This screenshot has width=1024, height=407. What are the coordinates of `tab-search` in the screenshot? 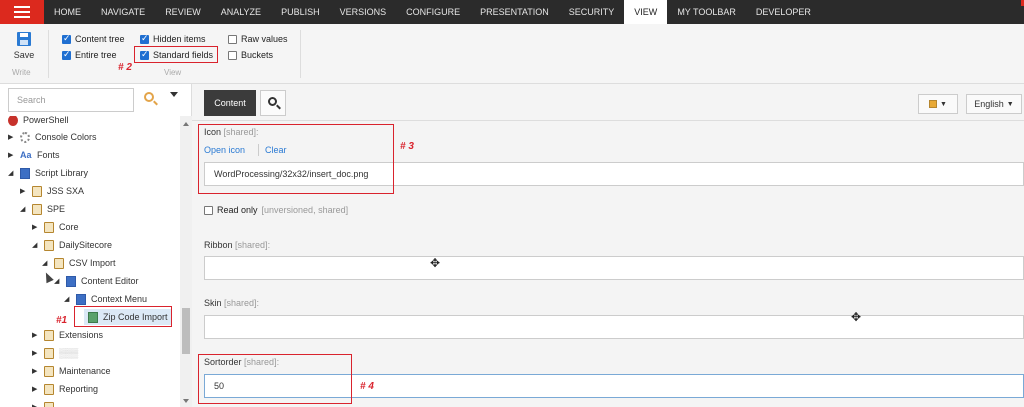 It's located at (273, 103).